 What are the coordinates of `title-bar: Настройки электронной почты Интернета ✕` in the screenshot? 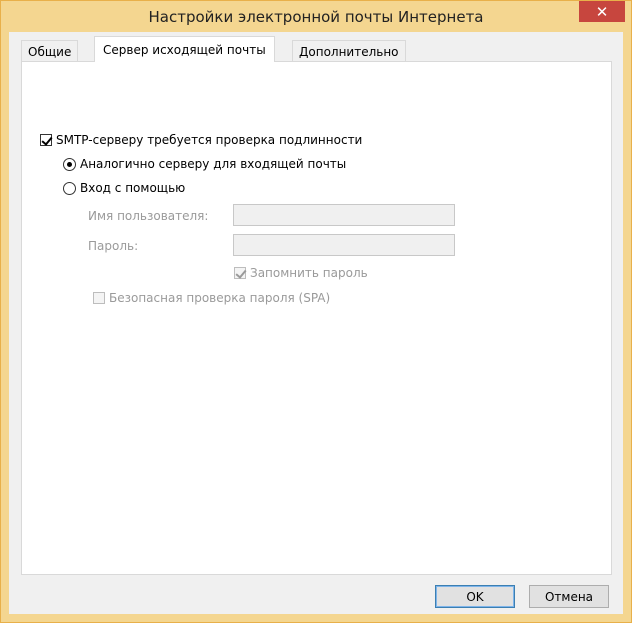 It's located at (316, 16).